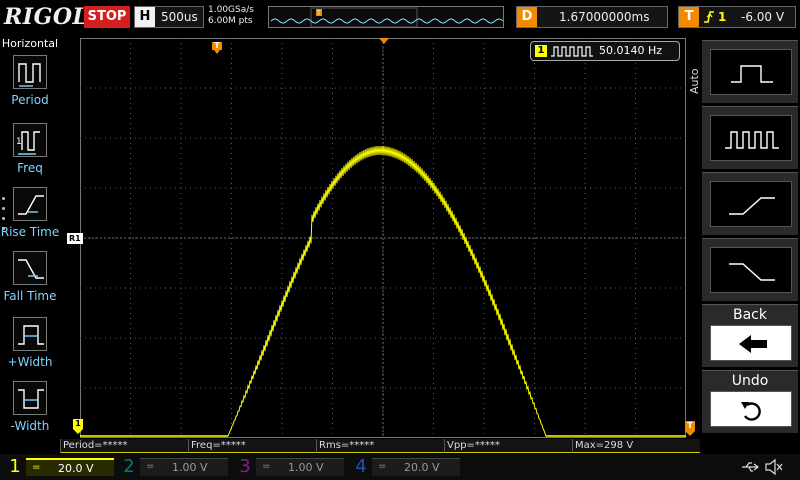 This screenshot has width=800, height=480. What do you see at coordinates (508, 446) in the screenshot?
I see `measure-vpp-readout: Vpp=*****` at bounding box center [508, 446].